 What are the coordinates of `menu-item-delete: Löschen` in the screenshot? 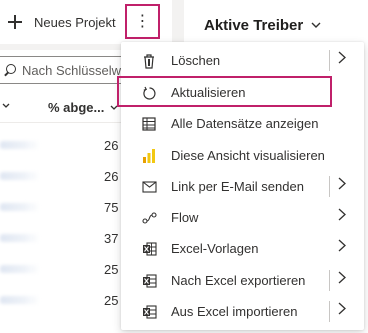 It's located at (242, 60).